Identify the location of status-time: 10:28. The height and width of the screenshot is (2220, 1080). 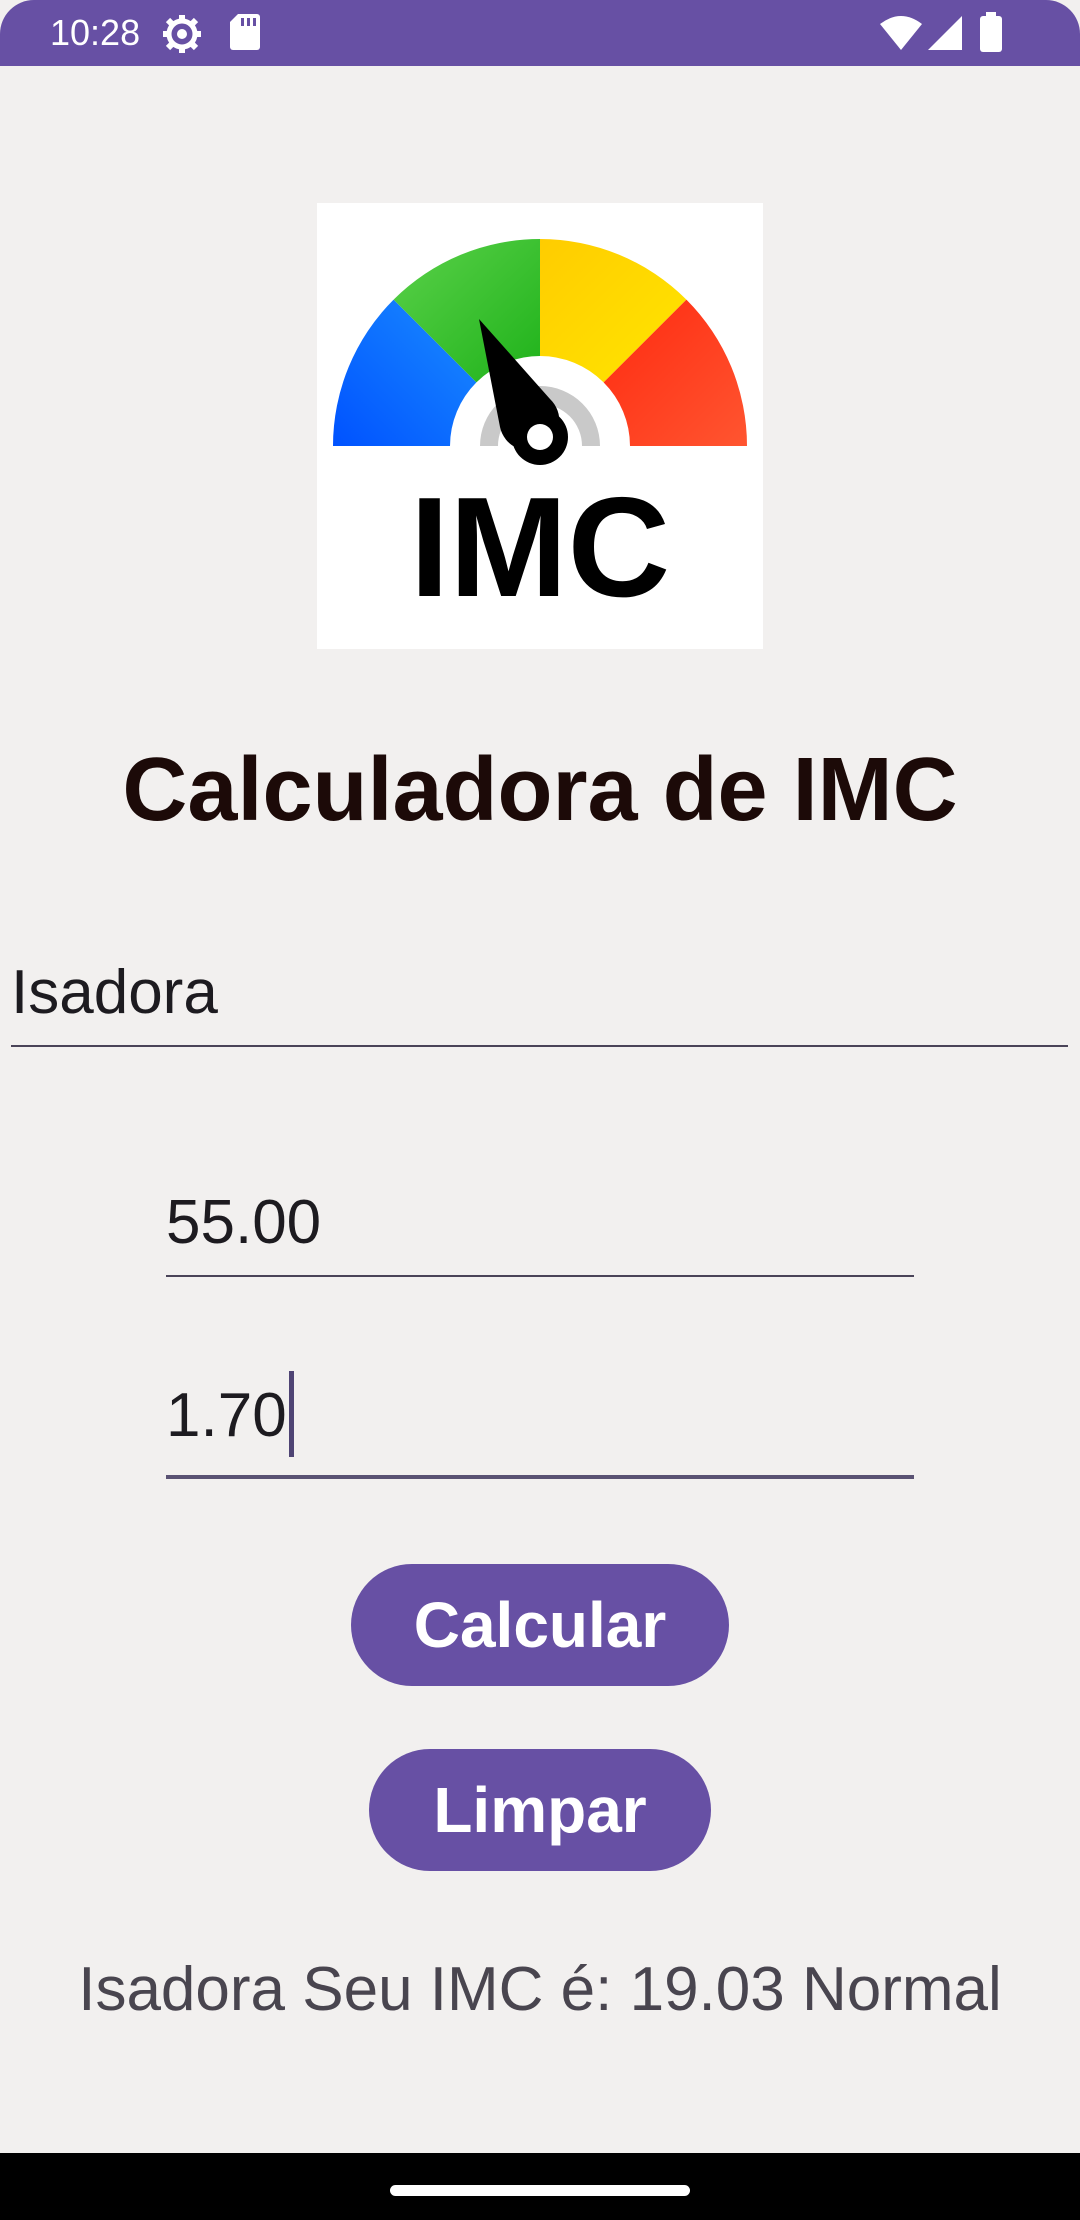
(95, 32).